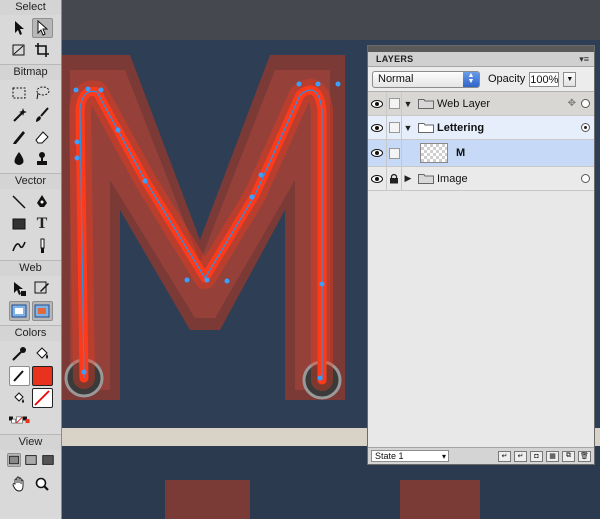 The height and width of the screenshot is (519, 600). I want to click on panel-options-menu-icon: ▾≡, so click(584, 59).